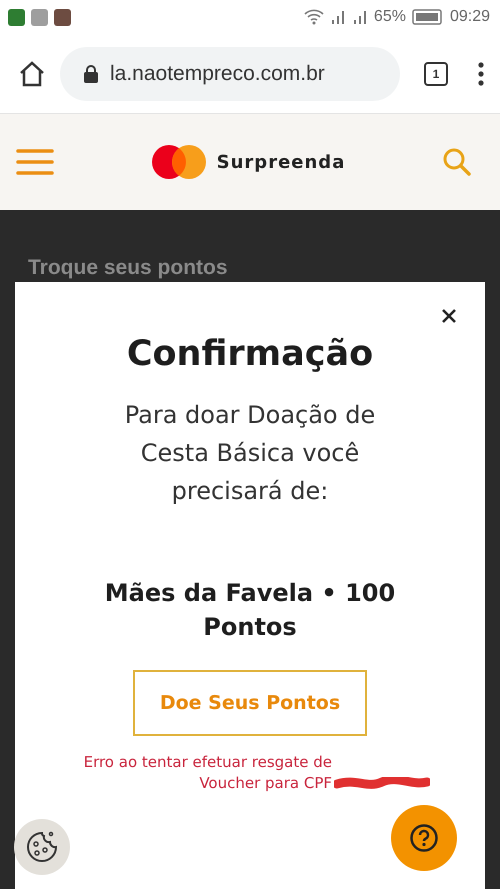 The image size is (500, 889). I want to click on home-icon, so click(32, 74).